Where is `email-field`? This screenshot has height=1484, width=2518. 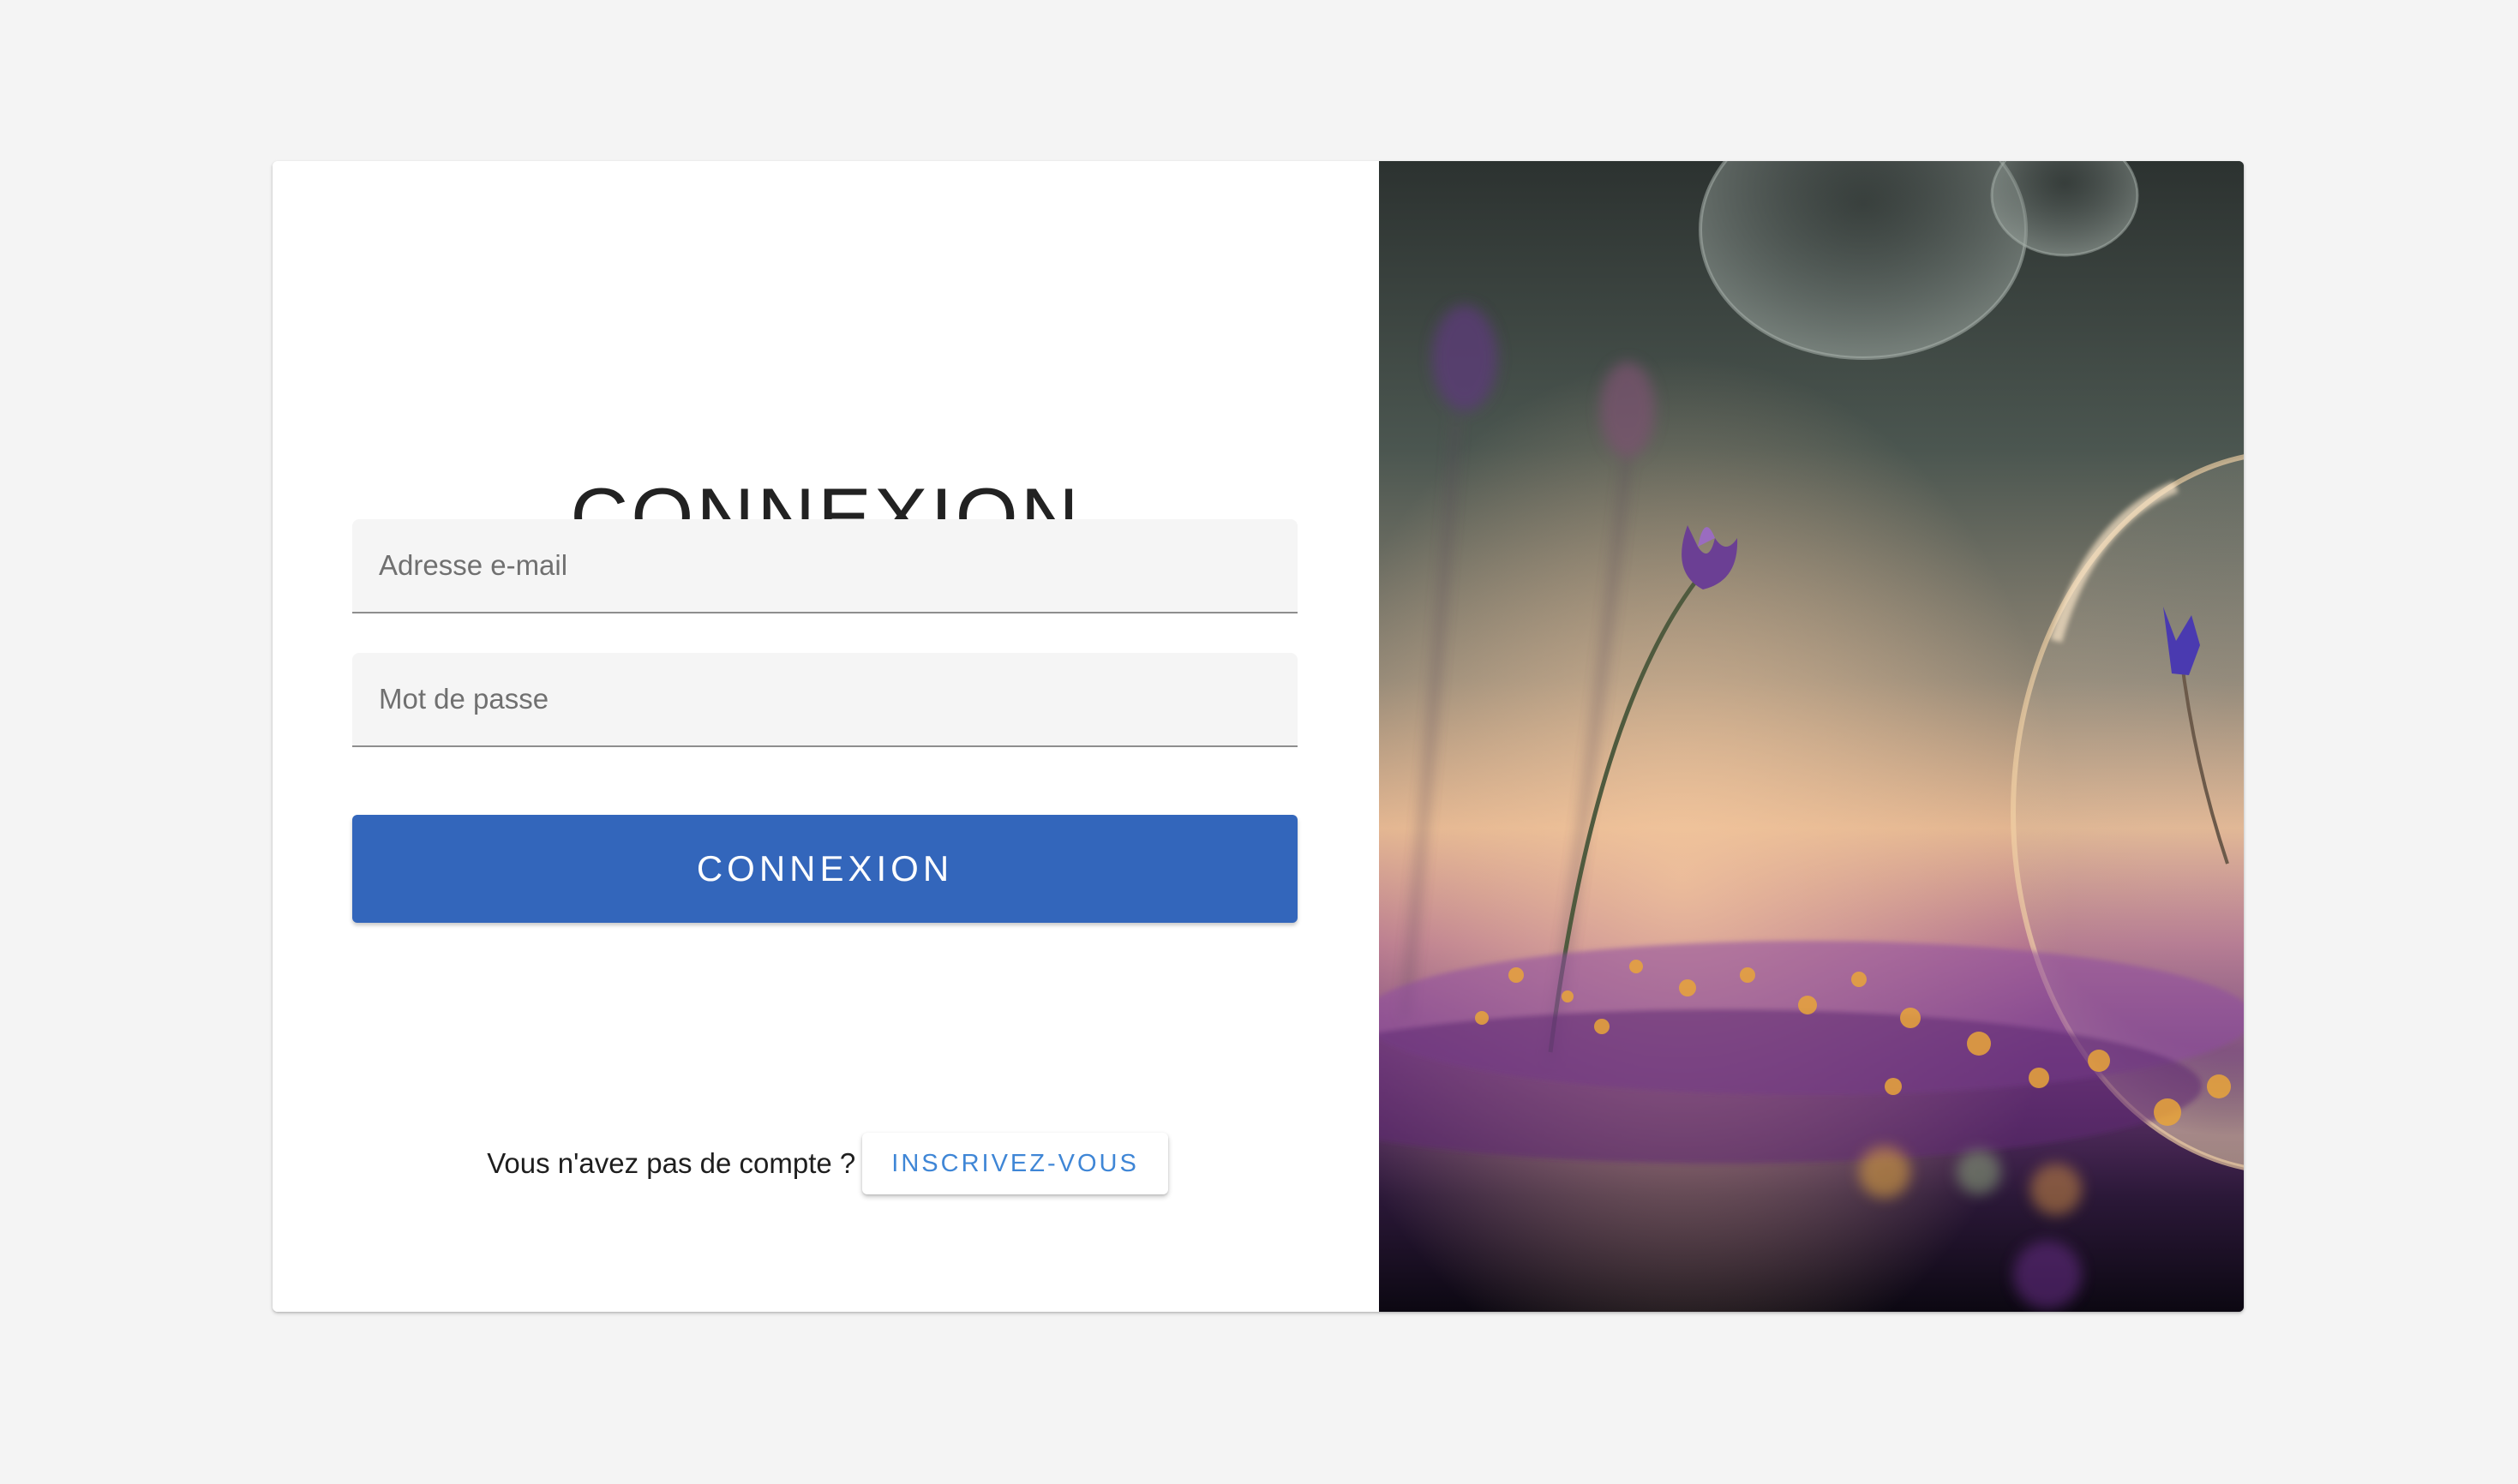
email-field is located at coordinates (825, 566).